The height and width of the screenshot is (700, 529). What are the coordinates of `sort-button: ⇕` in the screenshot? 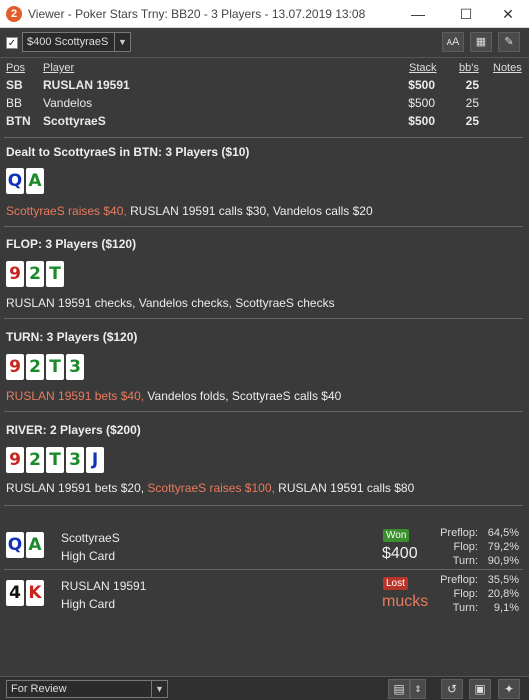 It's located at (418, 689).